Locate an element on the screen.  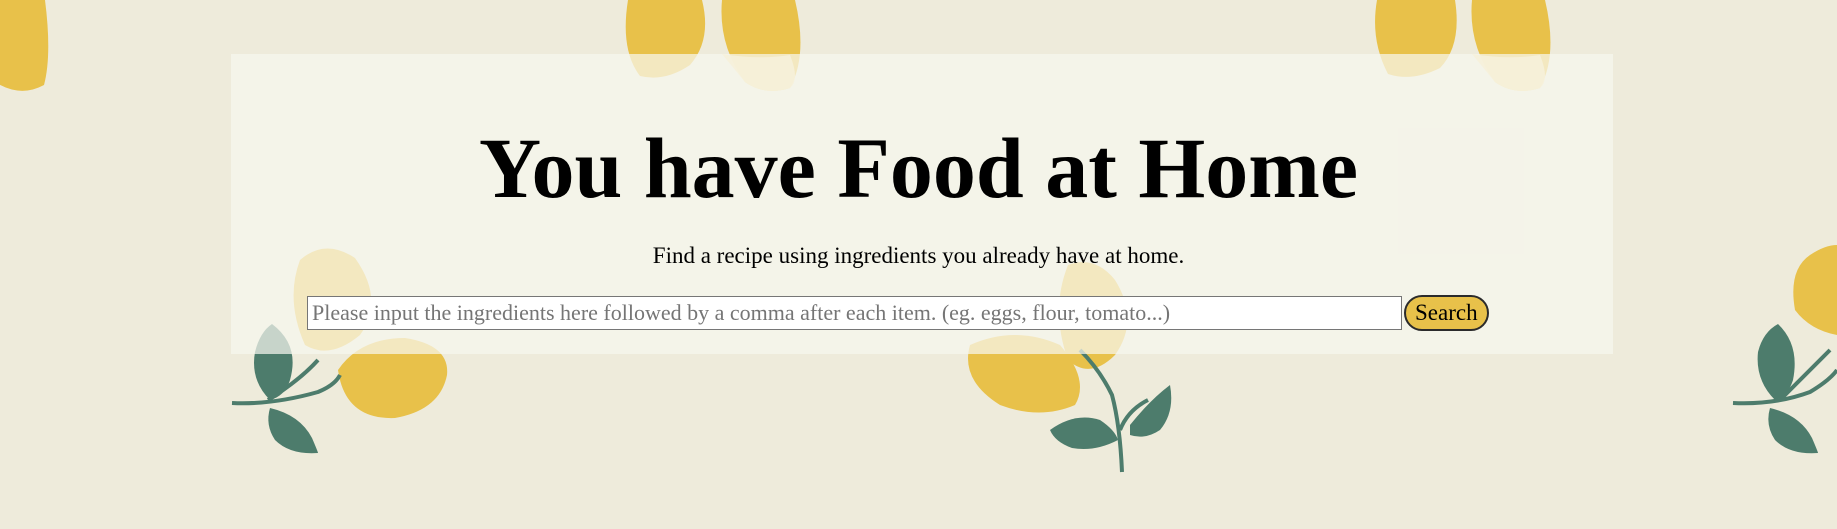
page-title: You have Food at Home is located at coordinates (918, 168).